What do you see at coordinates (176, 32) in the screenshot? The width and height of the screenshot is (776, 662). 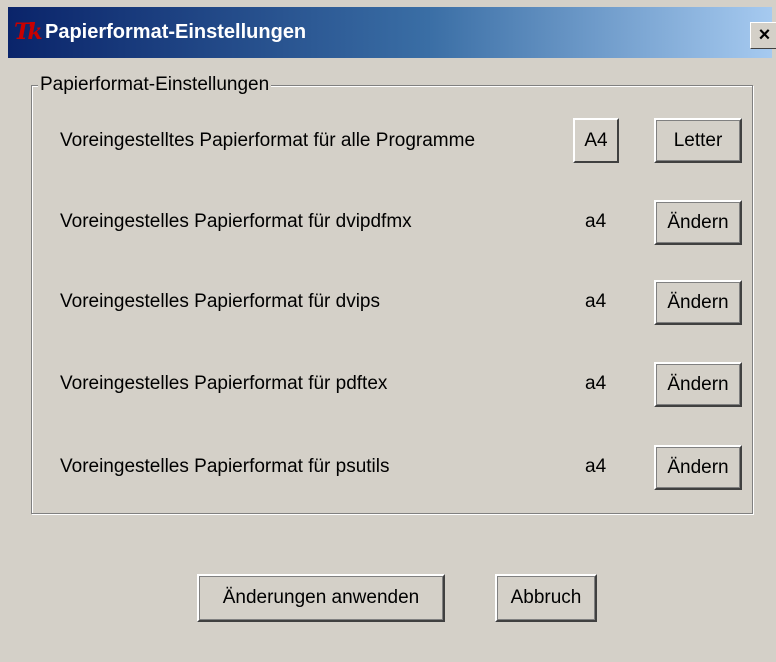 I see `window-title: Papierformat-Einstellungen` at bounding box center [176, 32].